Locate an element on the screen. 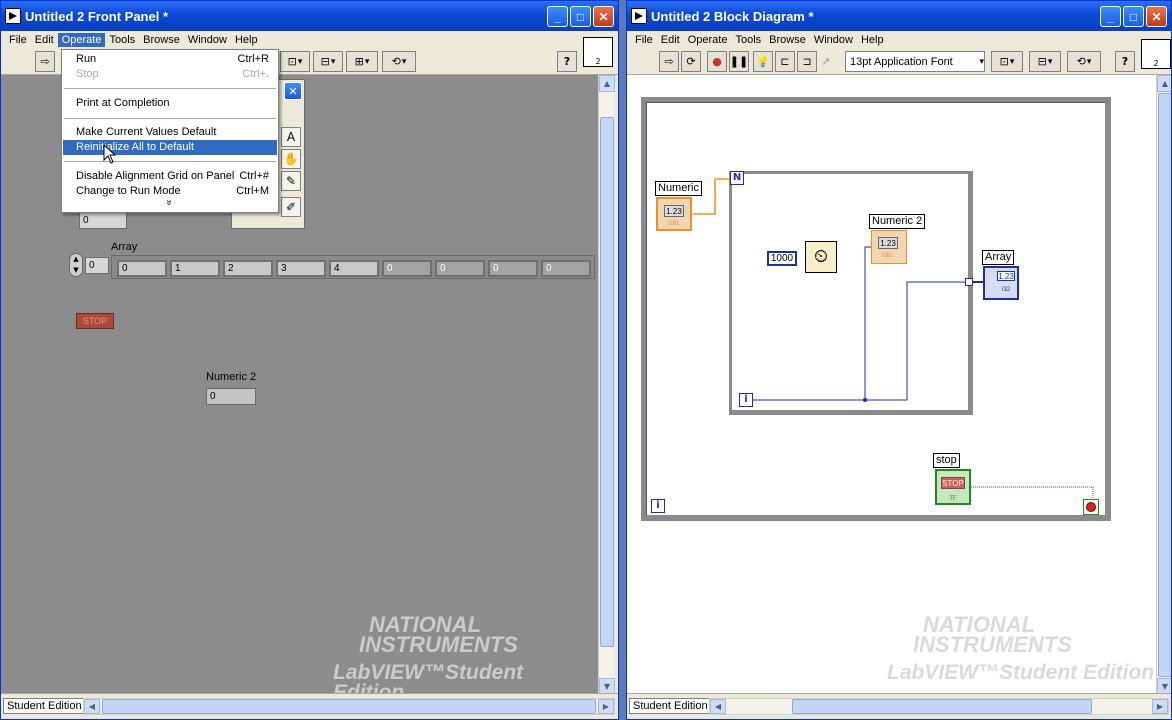 The image size is (1172, 720). array-element: 2 is located at coordinates (248, 268).